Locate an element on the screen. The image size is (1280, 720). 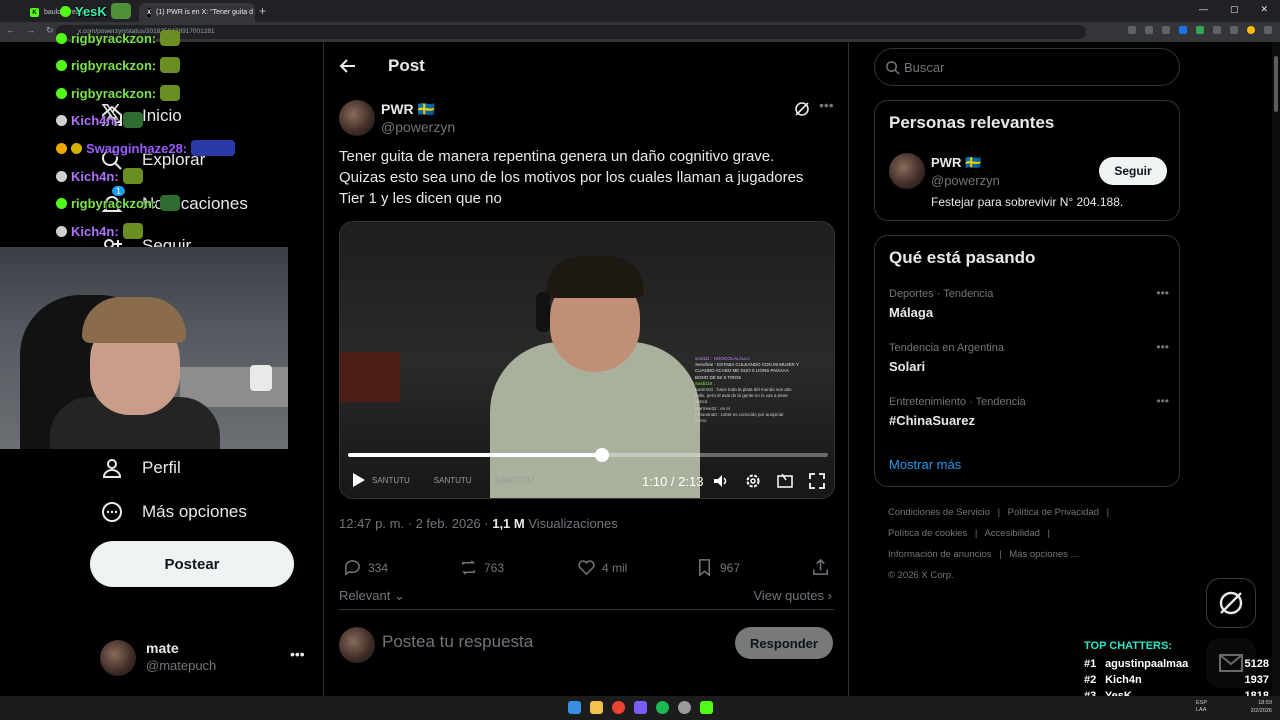
person-handle: @powerzyn is located at coordinates (965, 180).